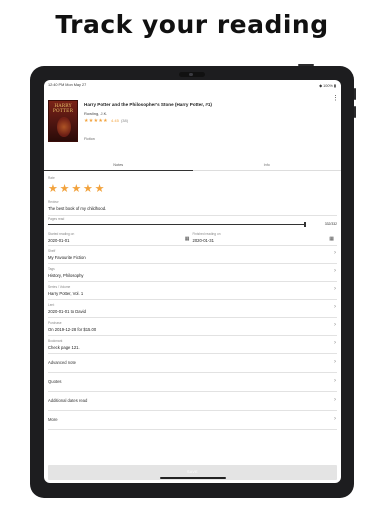 The height and width of the screenshot is (512, 384). I want to click on pages-read-count: 332/332, so click(330, 224).